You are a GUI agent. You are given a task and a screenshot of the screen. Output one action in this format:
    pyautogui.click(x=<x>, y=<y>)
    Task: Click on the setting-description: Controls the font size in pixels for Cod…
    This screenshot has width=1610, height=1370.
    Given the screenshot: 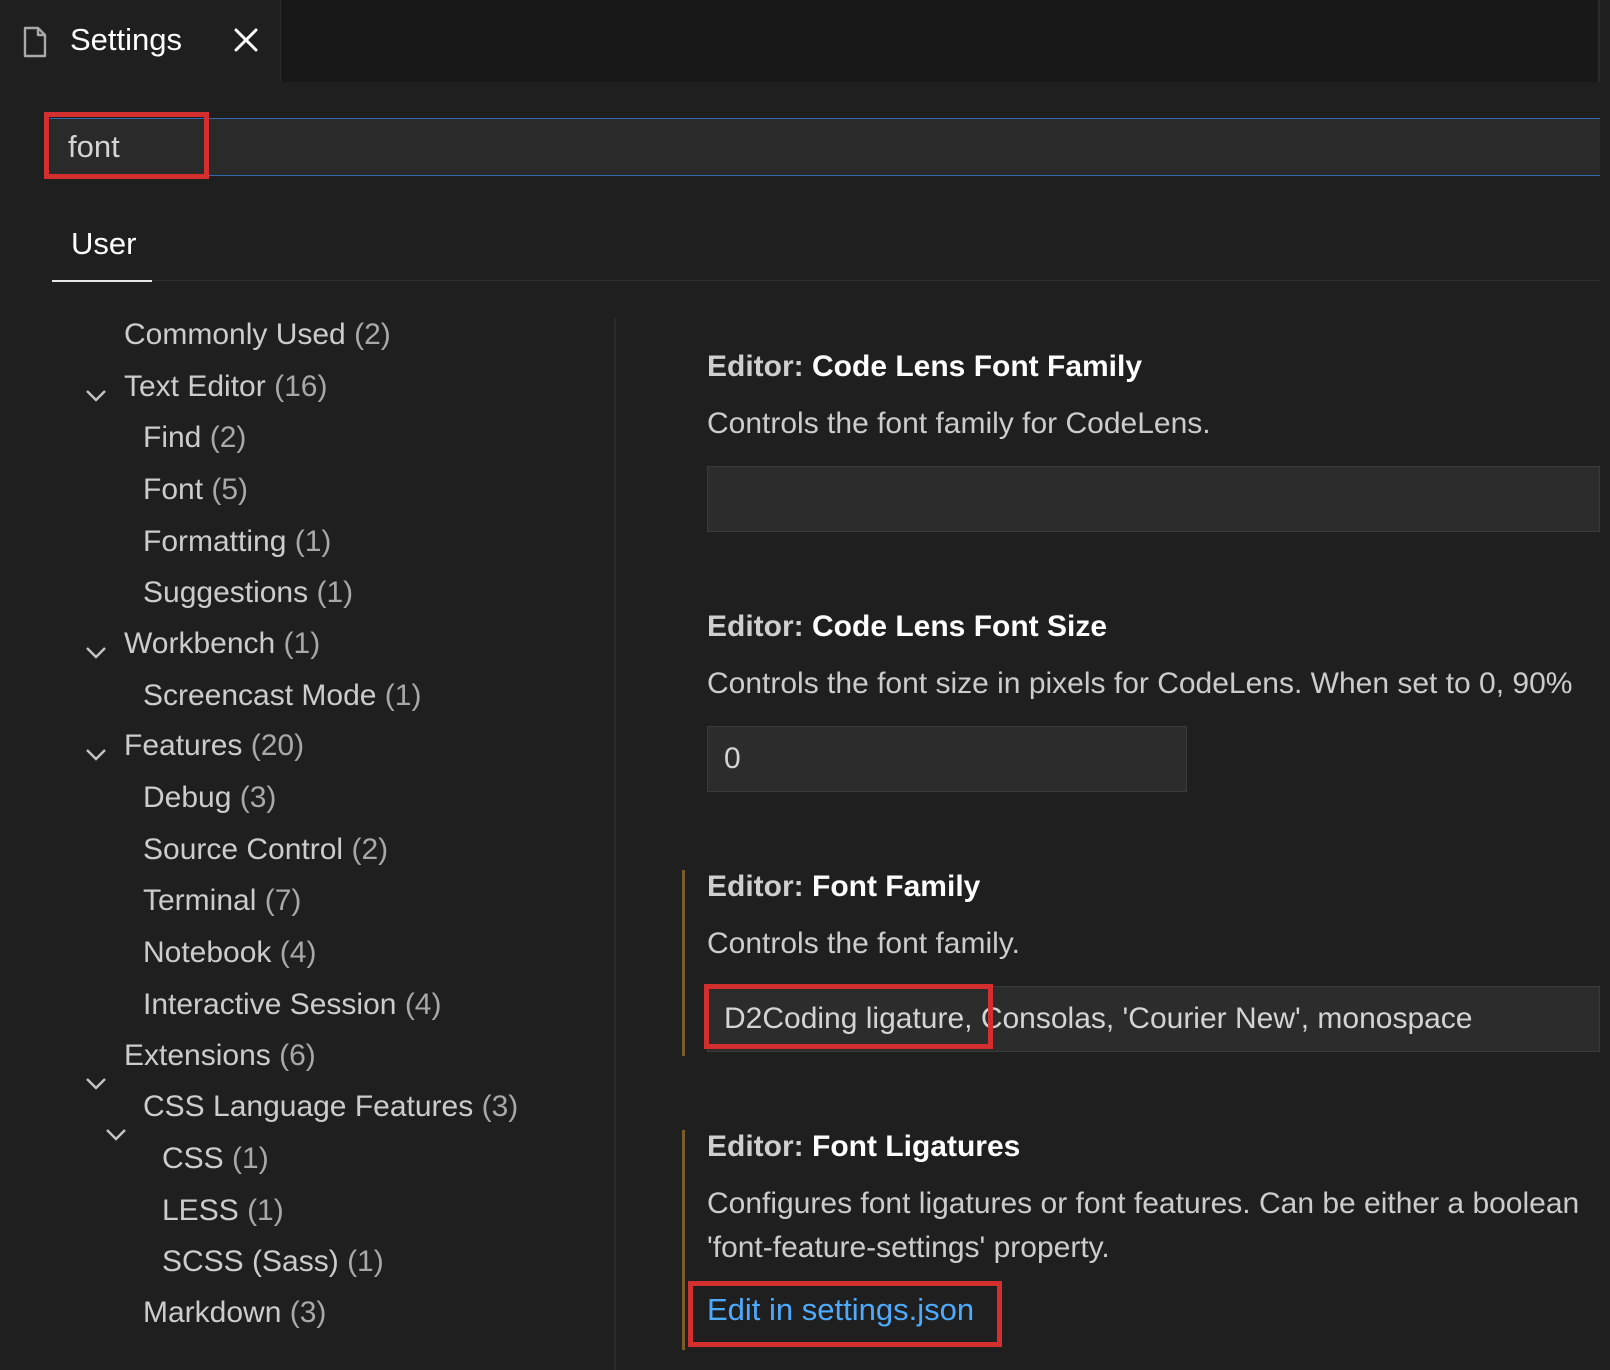 What is the action you would take?
    pyautogui.click(x=1140, y=683)
    